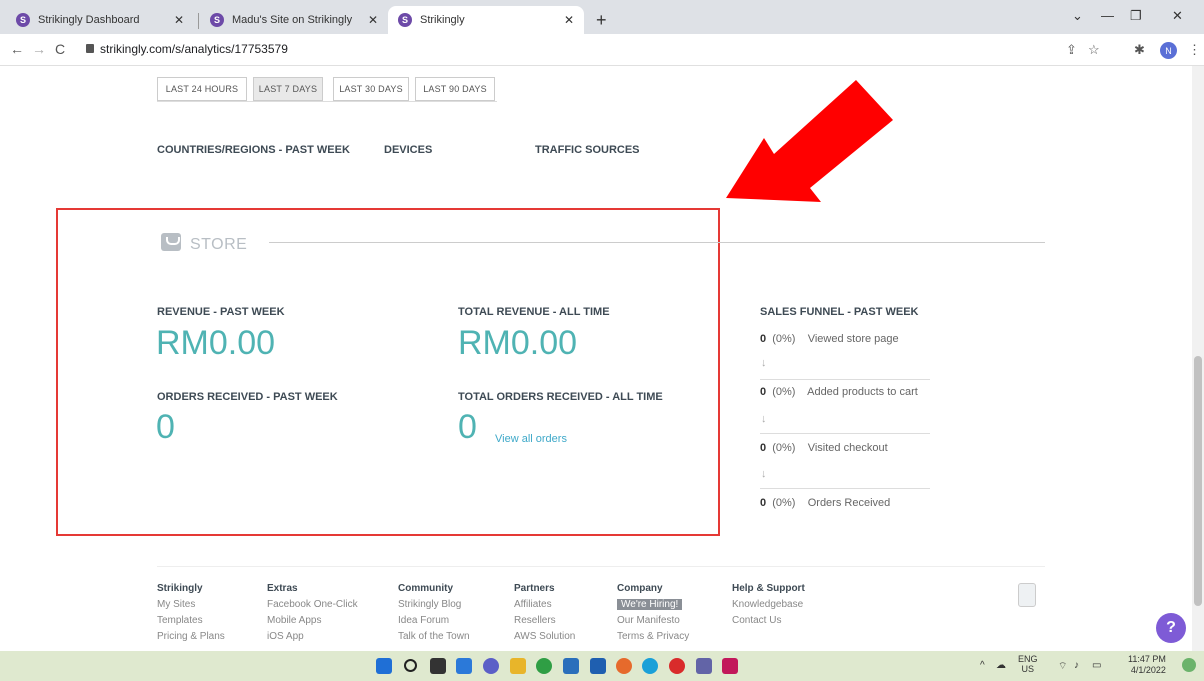  Describe the element at coordinates (191, 605) in the screenshot. I see `footer-link: My Sites` at that location.